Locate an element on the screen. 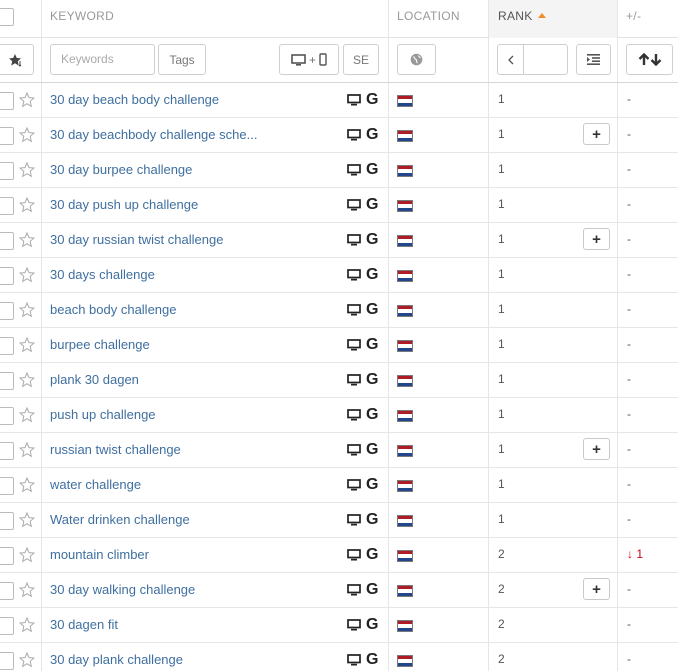 The width and height of the screenshot is (678, 671). keyword-link: 30 day plank challenge is located at coordinates (192, 657).